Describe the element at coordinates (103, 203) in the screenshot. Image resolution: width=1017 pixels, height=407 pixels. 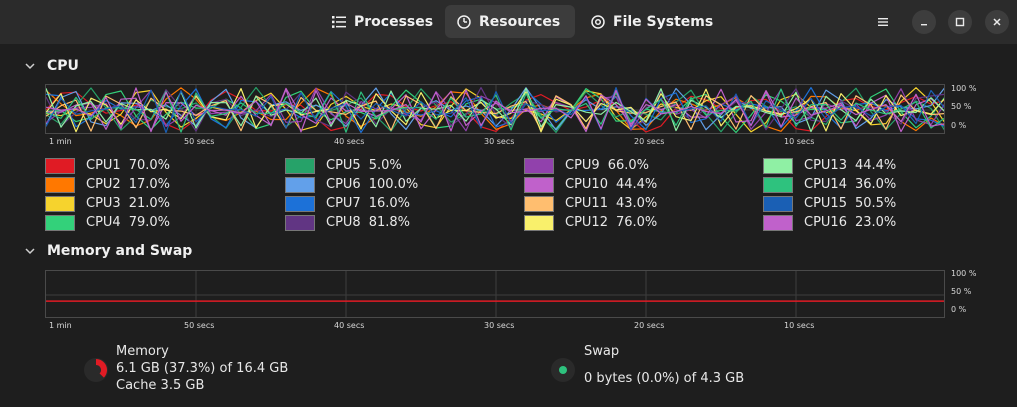
I see `cpu-name: CPU3` at that location.